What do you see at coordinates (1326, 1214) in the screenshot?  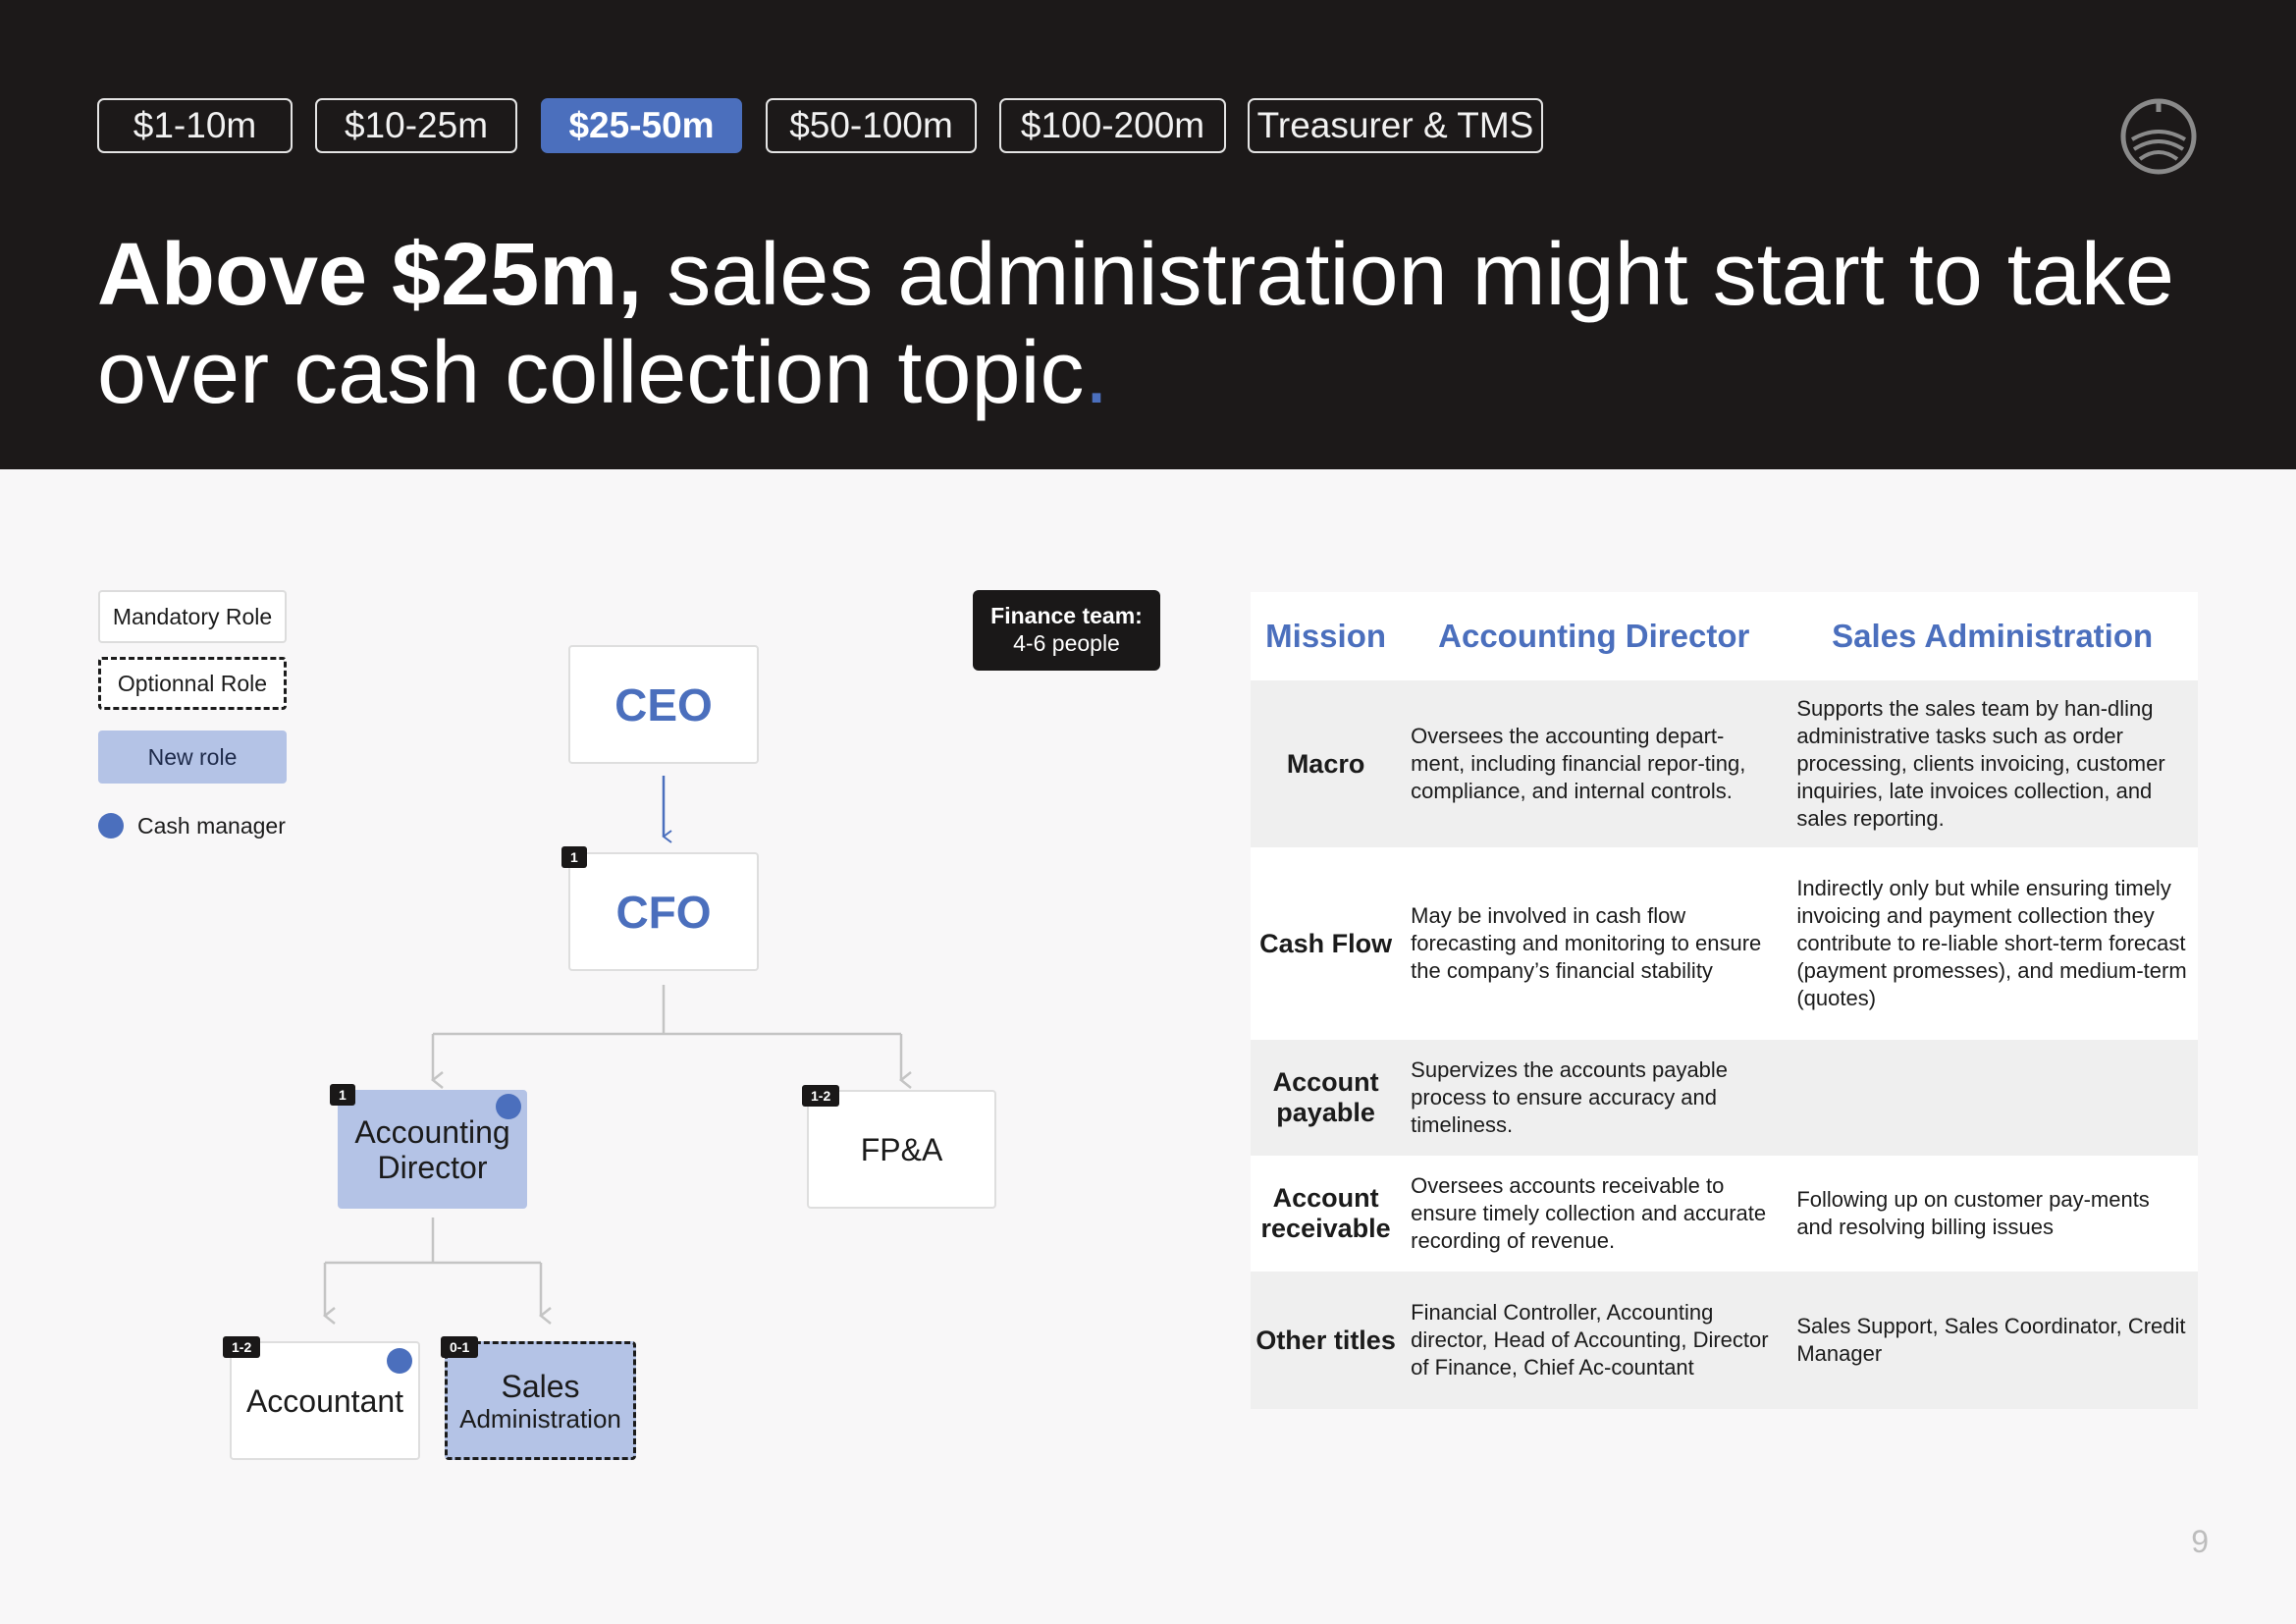 I see `row-head-account-receivable: Account receivable` at bounding box center [1326, 1214].